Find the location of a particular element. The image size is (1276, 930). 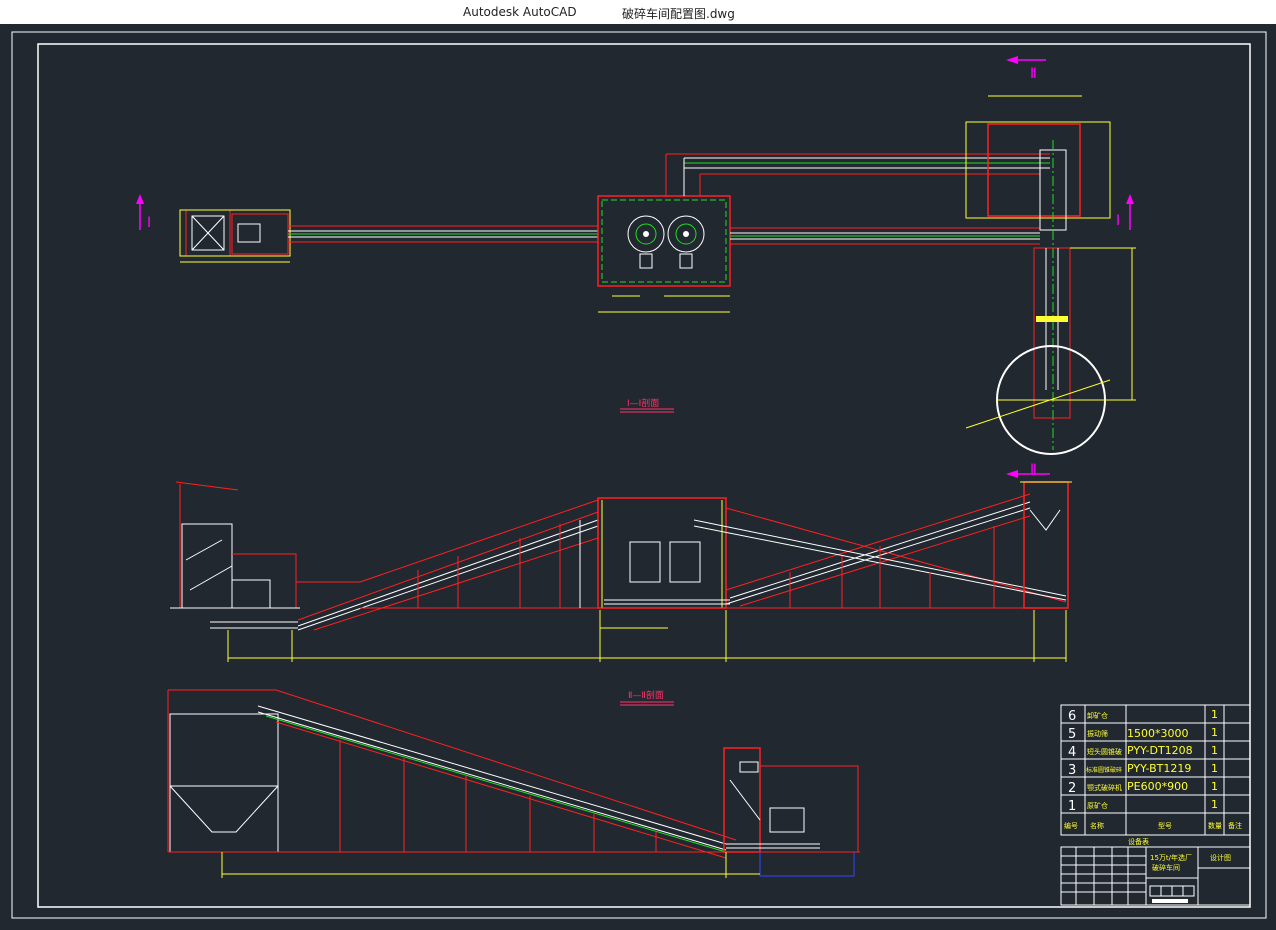

title-block-drawing: 破碎车间 is located at coordinates (1166, 867).